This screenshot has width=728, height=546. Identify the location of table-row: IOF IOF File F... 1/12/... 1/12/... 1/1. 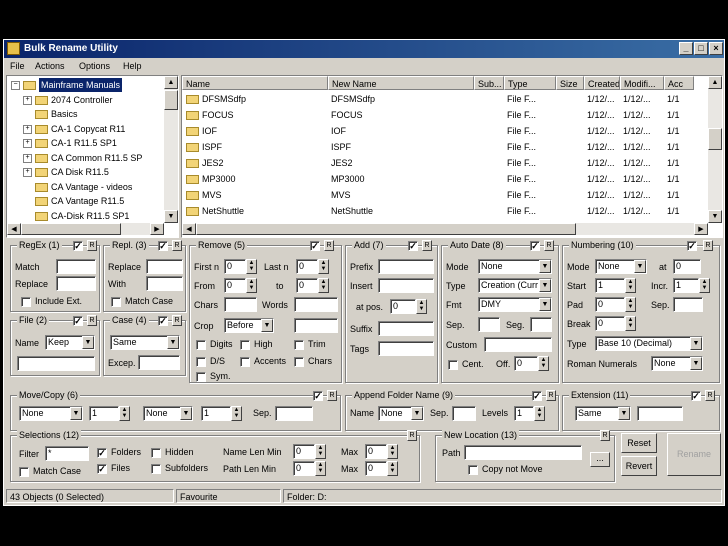
(445, 131).